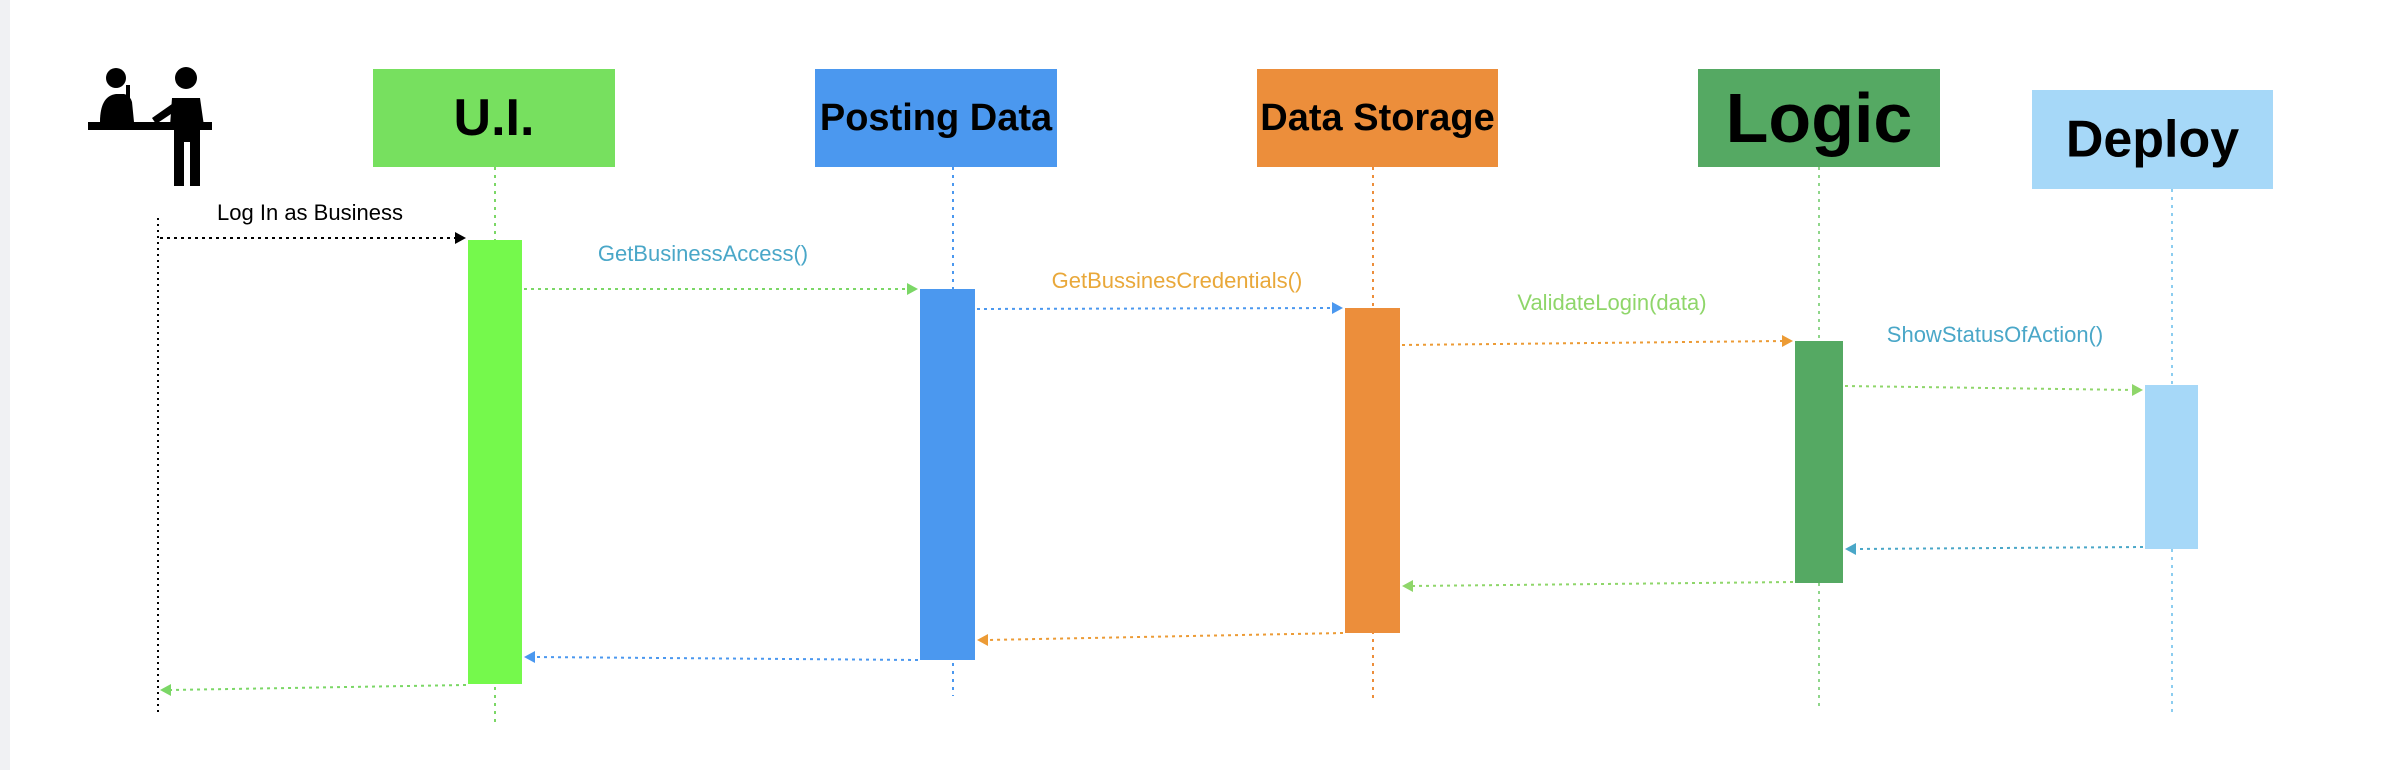  I want to click on return-arrow-storage-to-posting-line, so click(1165, 636).